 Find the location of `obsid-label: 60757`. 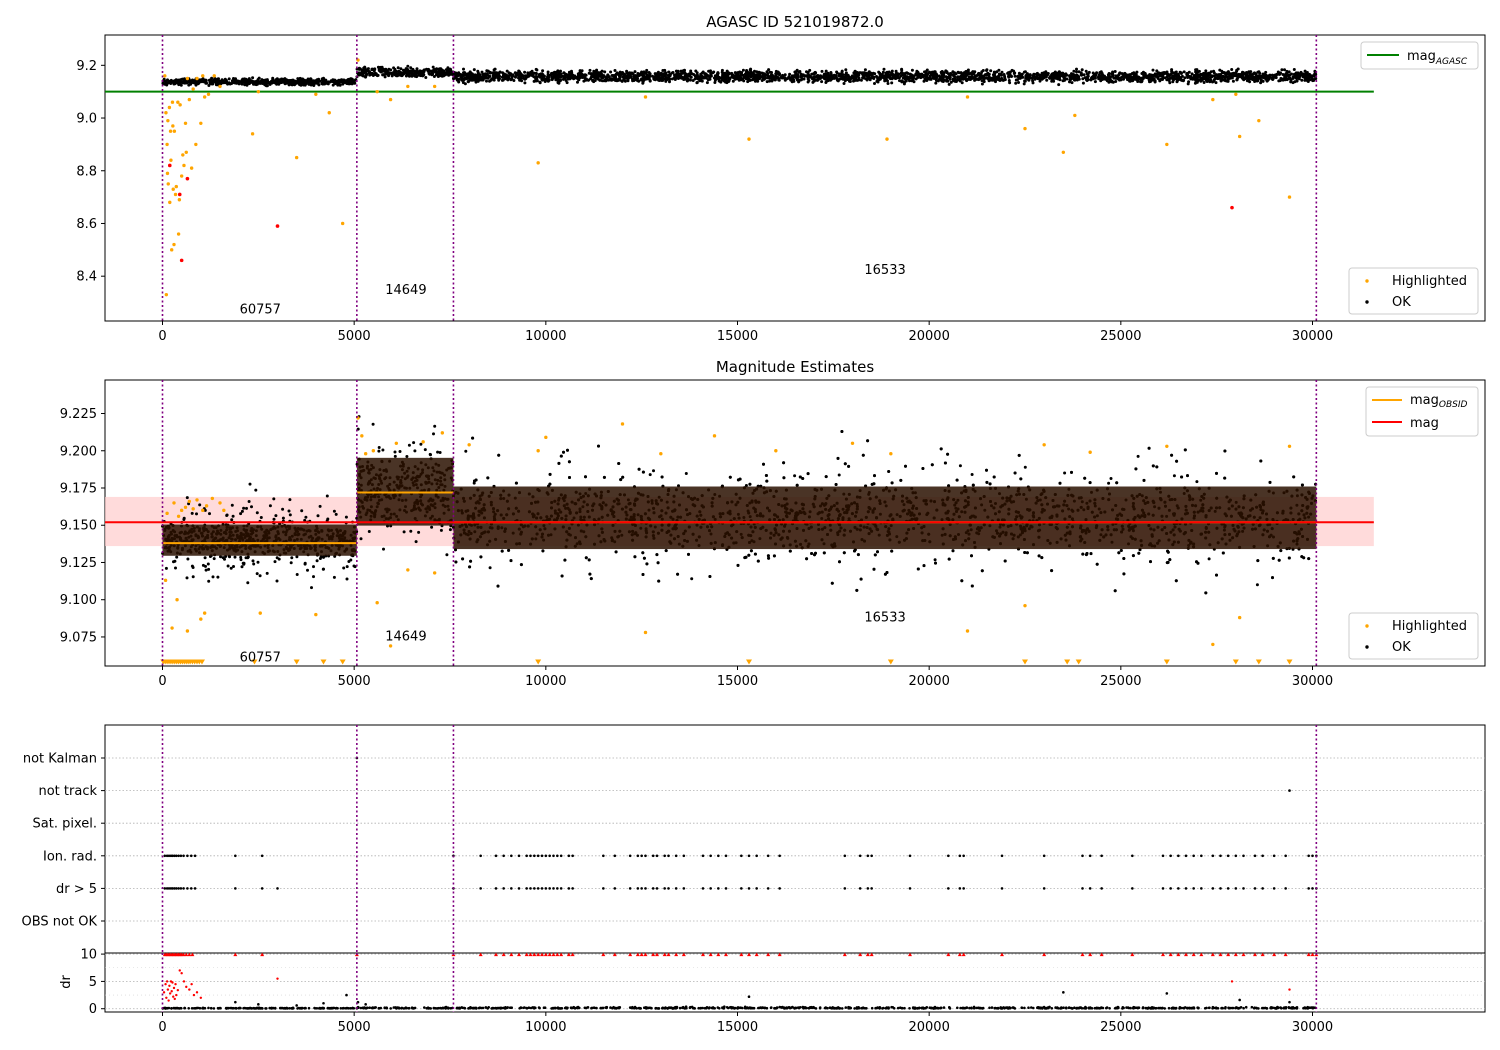

obsid-label: 60757 is located at coordinates (260, 310).